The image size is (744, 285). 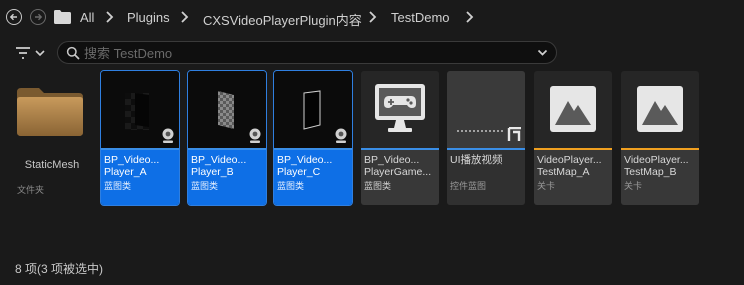 I want to click on asset-tile-level-a: VideoPlayer... TestMap_A 关卡, so click(x=573, y=138).